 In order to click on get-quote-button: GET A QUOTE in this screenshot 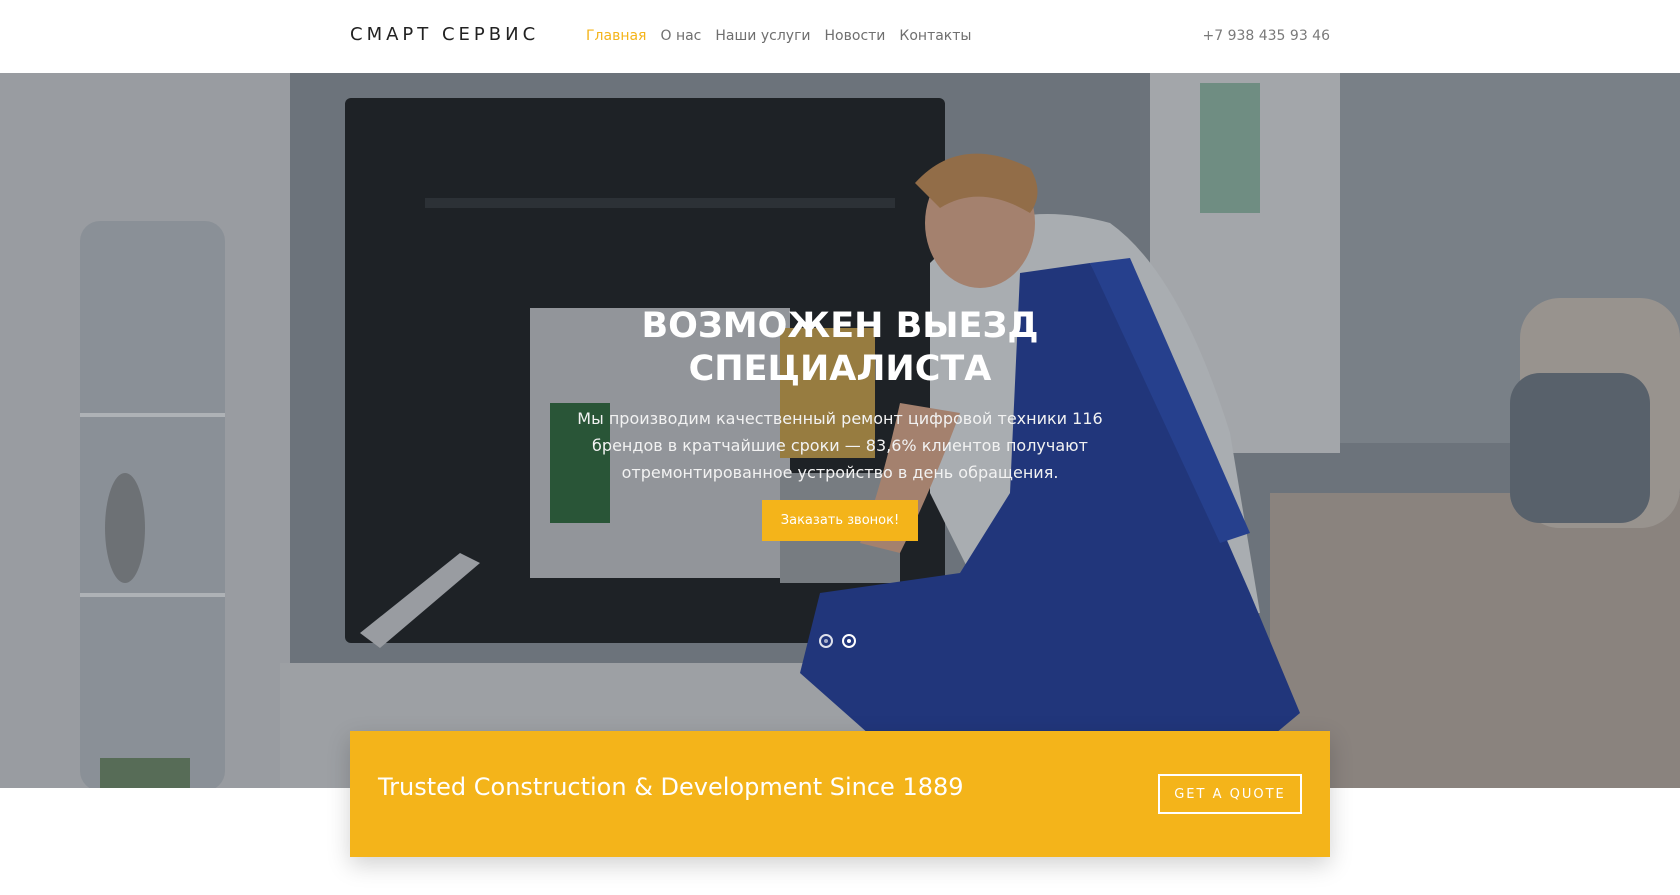, I will do `click(1230, 794)`.